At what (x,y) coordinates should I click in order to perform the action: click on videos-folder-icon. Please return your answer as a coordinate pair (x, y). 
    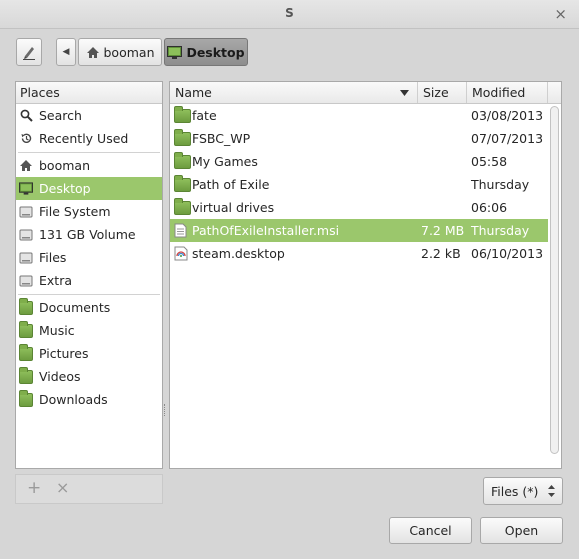
    Looking at the image, I should click on (26, 375).